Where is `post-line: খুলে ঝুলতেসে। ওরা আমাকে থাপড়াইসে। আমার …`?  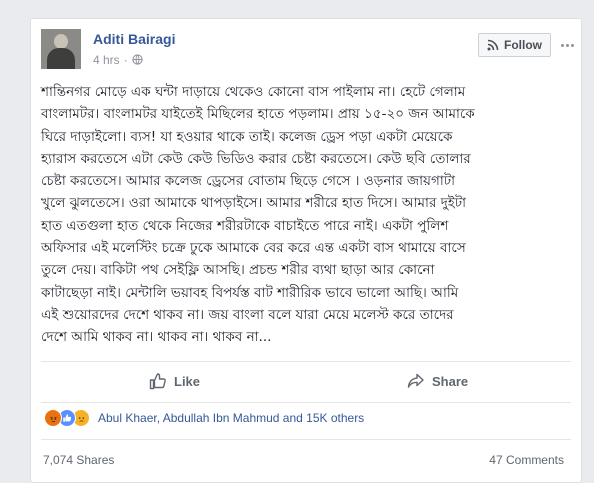
post-line: খুলে ঝুলতেসে। ওরা আমাকে থাপড়াইসে। আমার … is located at coordinates (254, 203).